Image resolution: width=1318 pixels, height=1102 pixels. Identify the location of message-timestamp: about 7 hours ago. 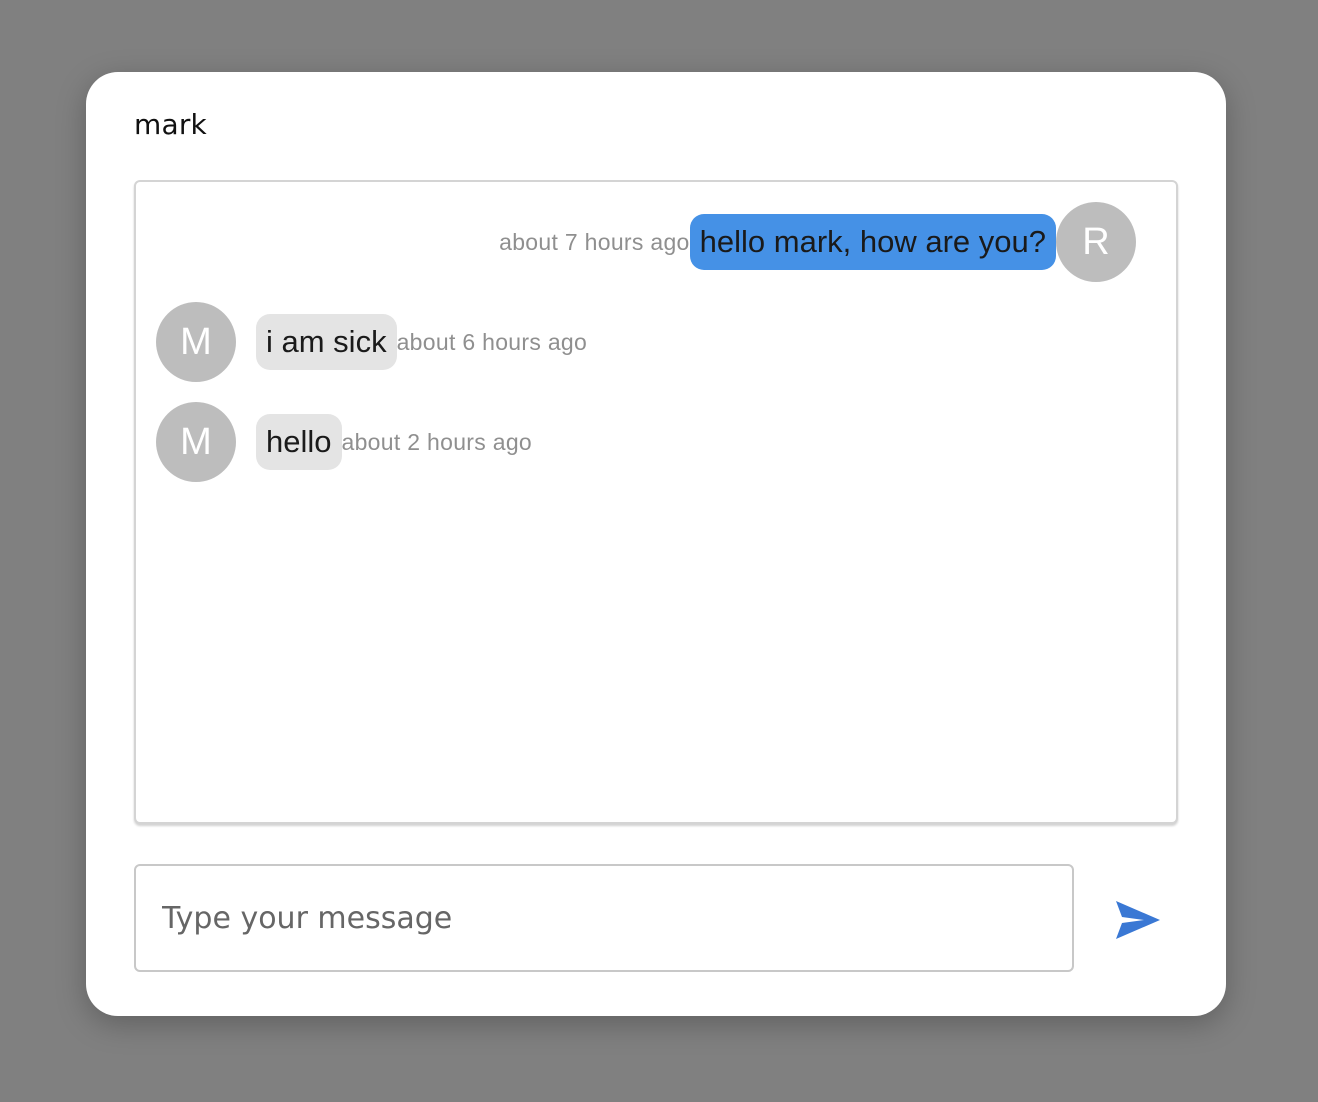
(594, 241).